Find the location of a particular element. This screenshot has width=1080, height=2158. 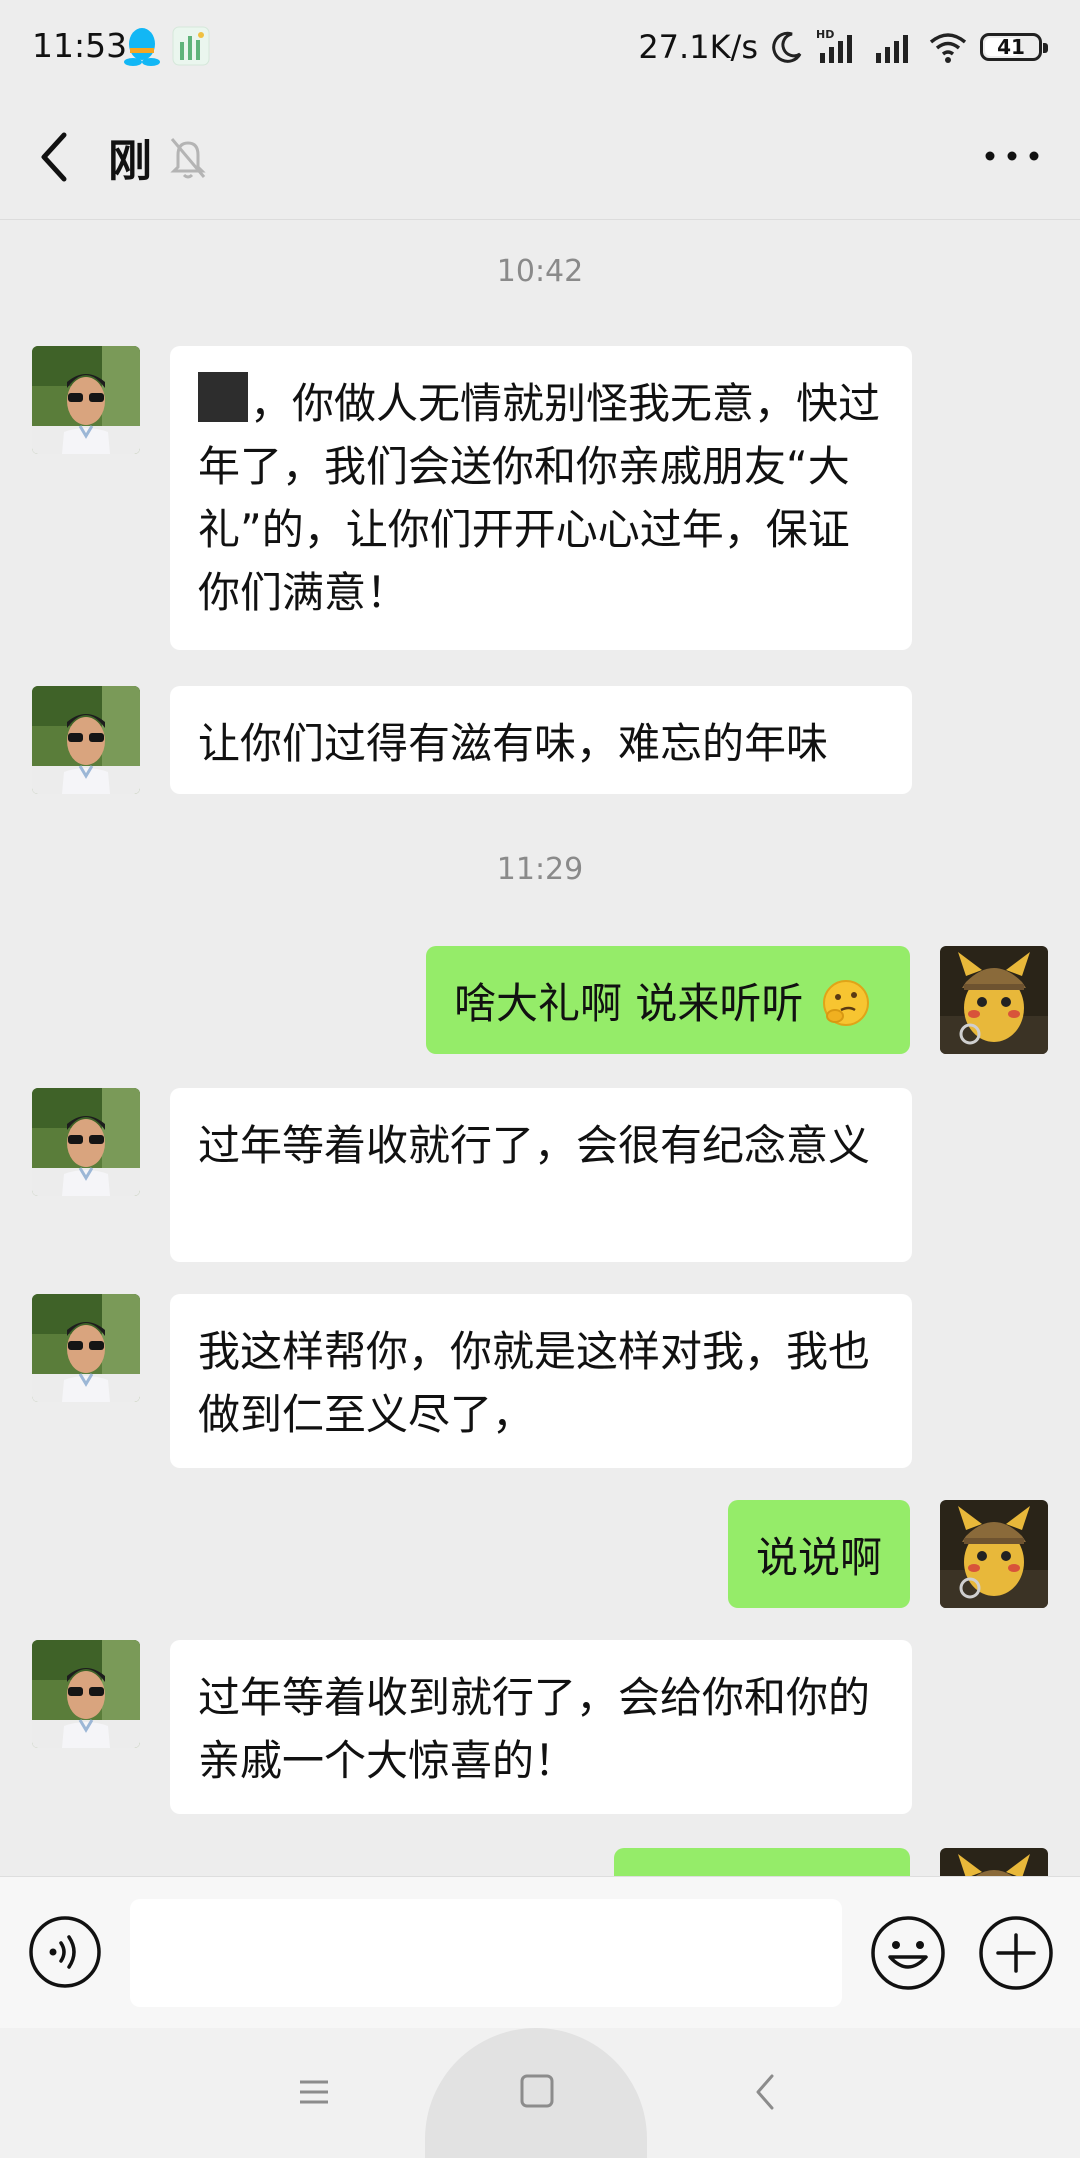

ellipsis-icon is located at coordinates (1012, 156).